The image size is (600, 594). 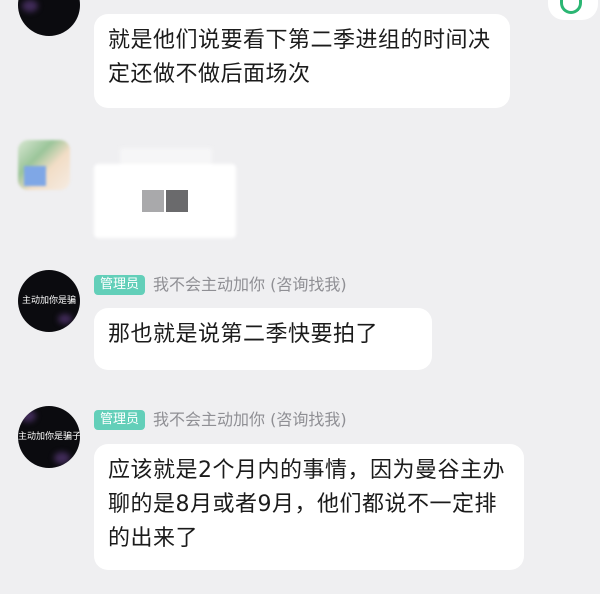 I want to click on message-text: 那也就是说第二季快要拍了, so click(x=243, y=334).